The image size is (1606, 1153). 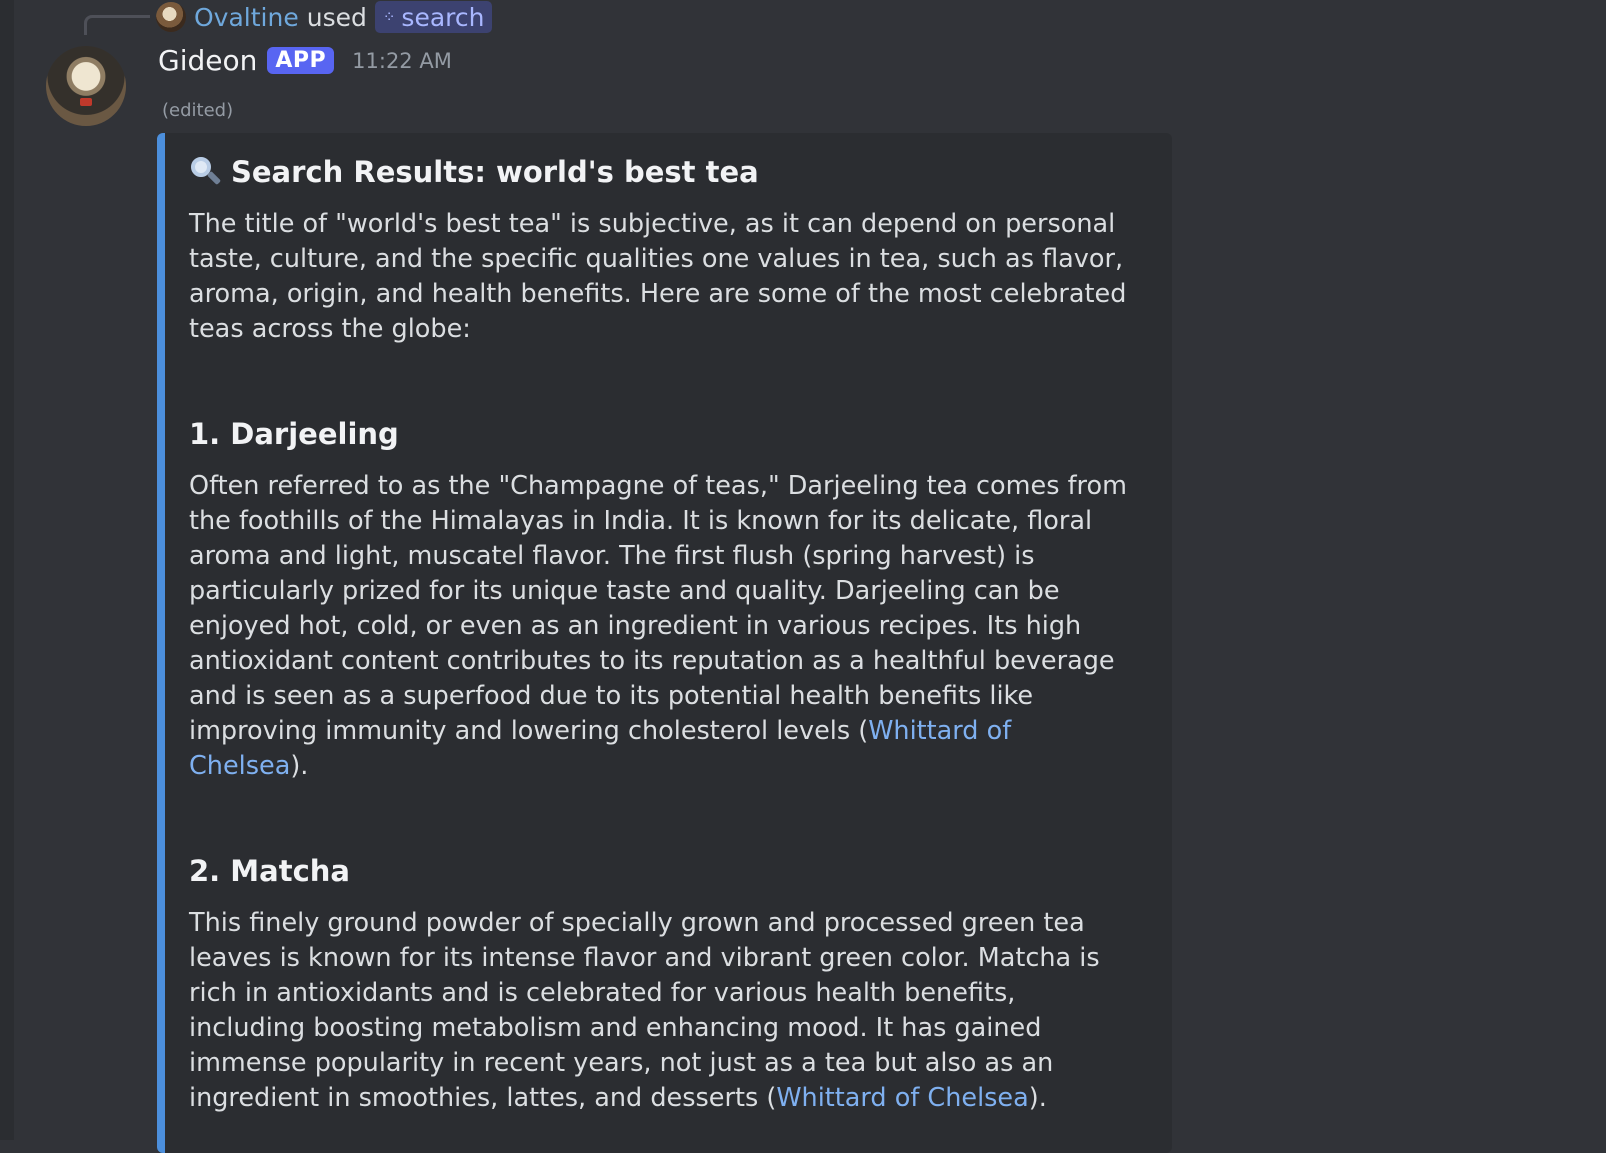 I want to click on author-username: Gideon, so click(x=207, y=60).